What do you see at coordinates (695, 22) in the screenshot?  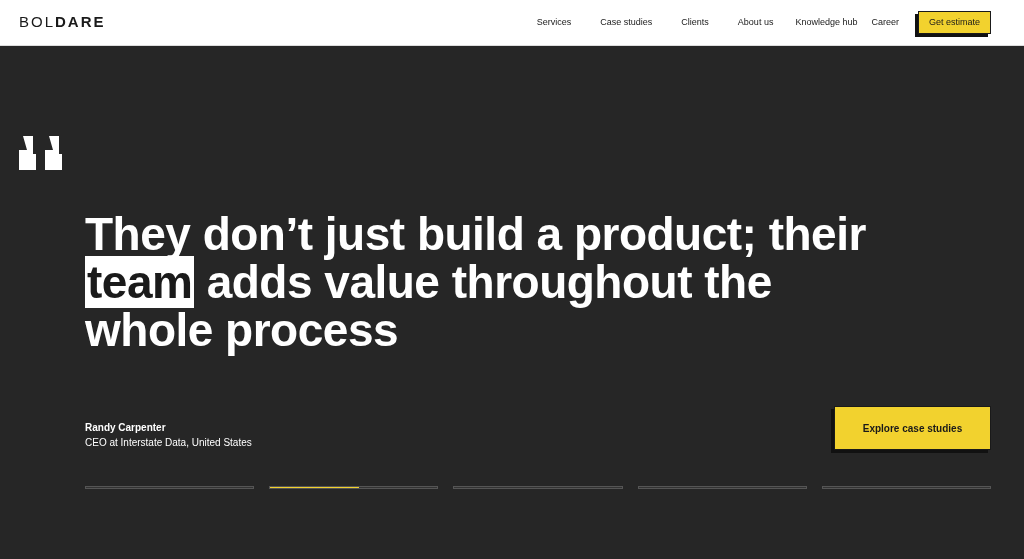 I see `nav-link: Clients` at bounding box center [695, 22].